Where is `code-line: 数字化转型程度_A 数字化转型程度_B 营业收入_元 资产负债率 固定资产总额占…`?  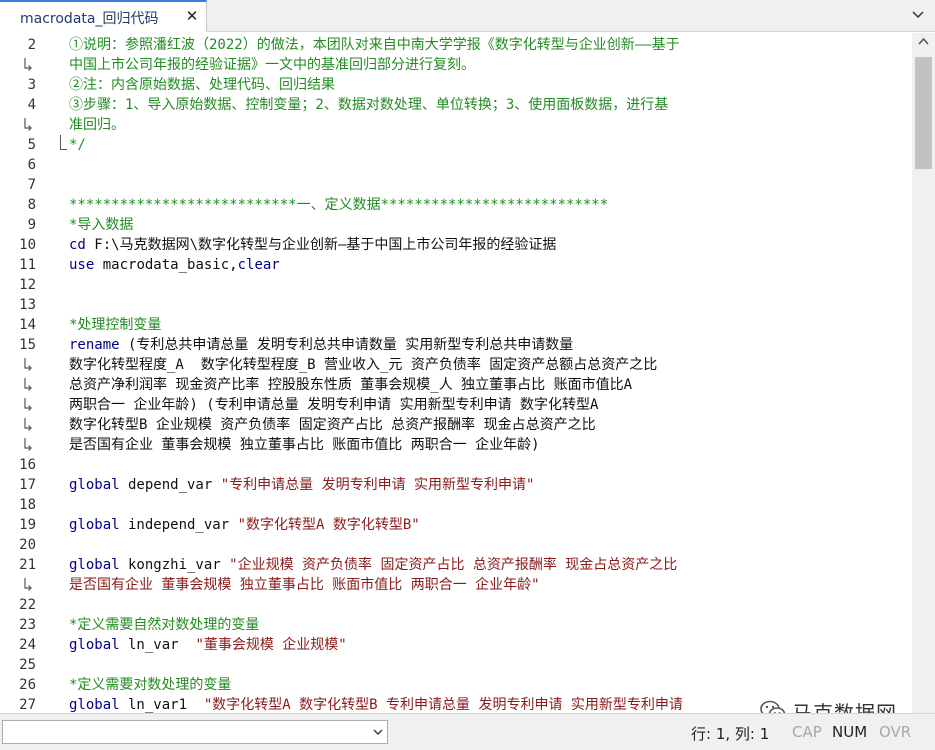
code-line: 数字化转型程度_A 数字化转型程度_B 营业收入_元 资产负债率 固定资产总额占… is located at coordinates (456, 365).